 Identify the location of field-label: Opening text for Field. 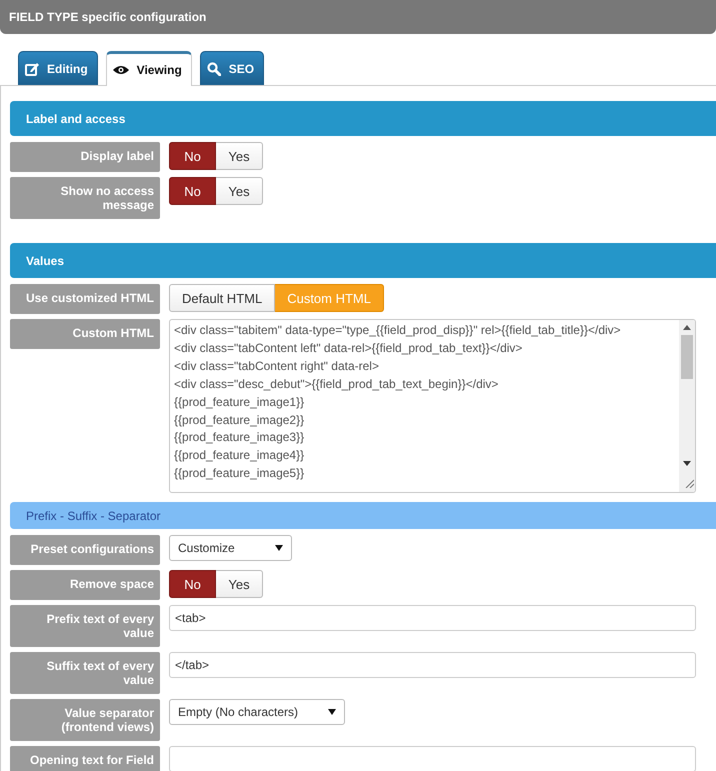
(85, 758).